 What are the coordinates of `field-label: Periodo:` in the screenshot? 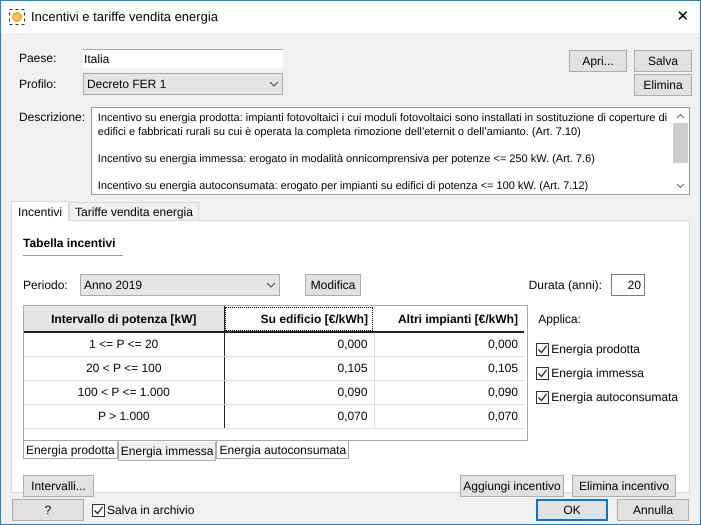 It's located at (46, 285).